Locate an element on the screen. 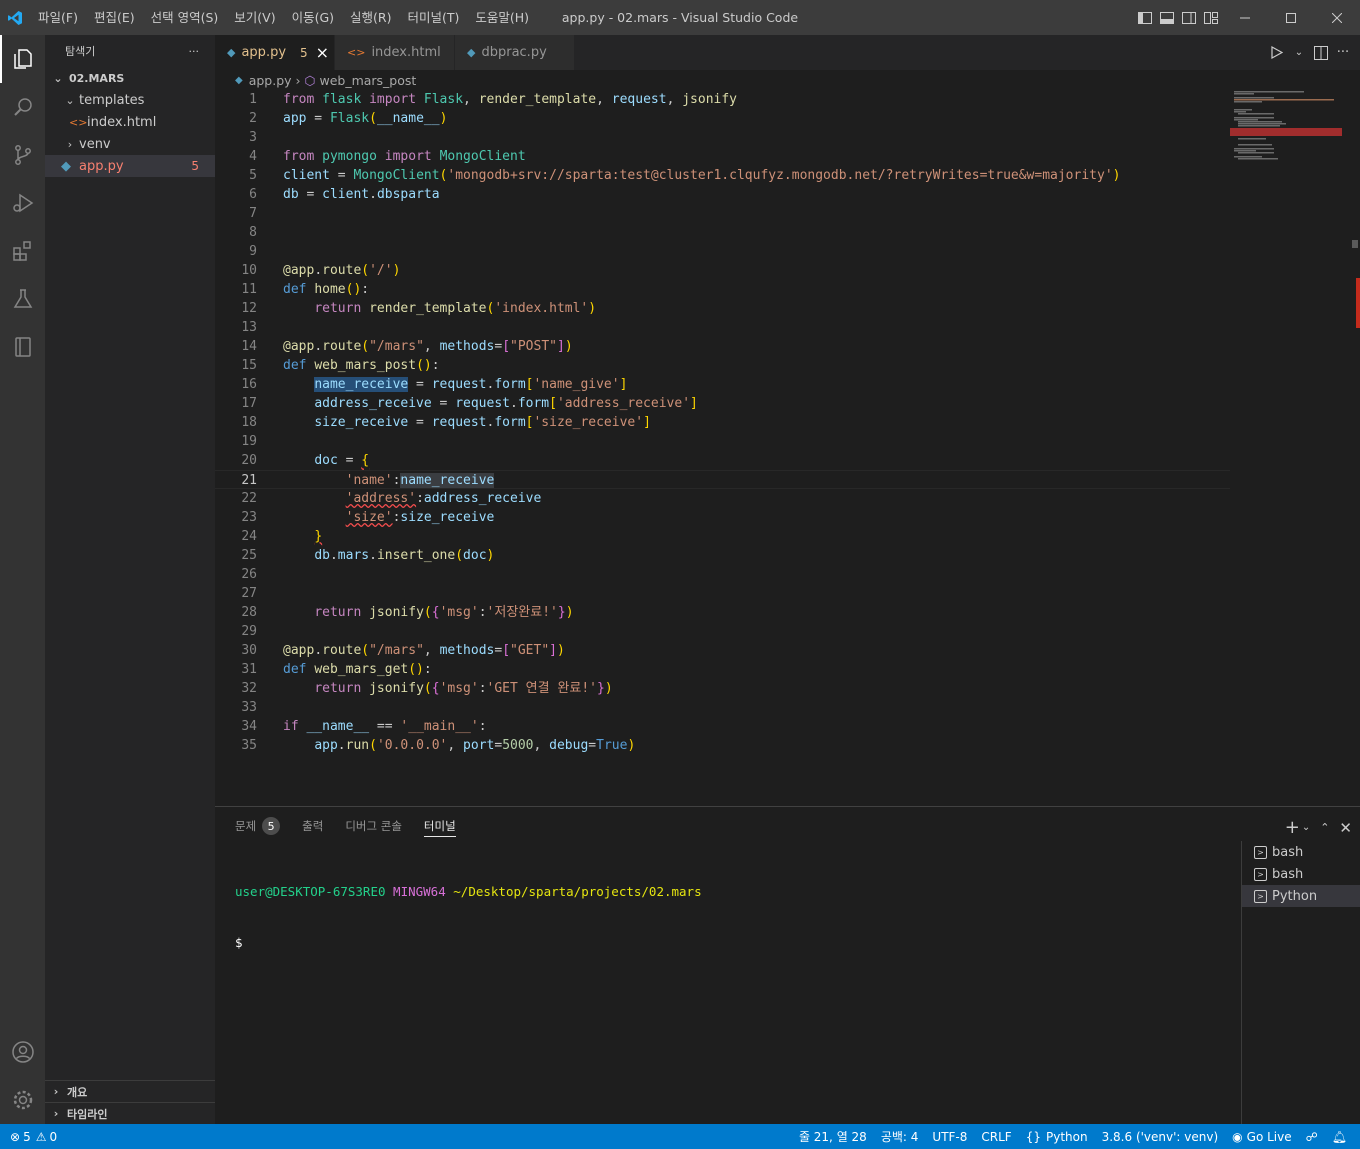  breadcrumb-symbol: web_mars_post is located at coordinates (367, 80).